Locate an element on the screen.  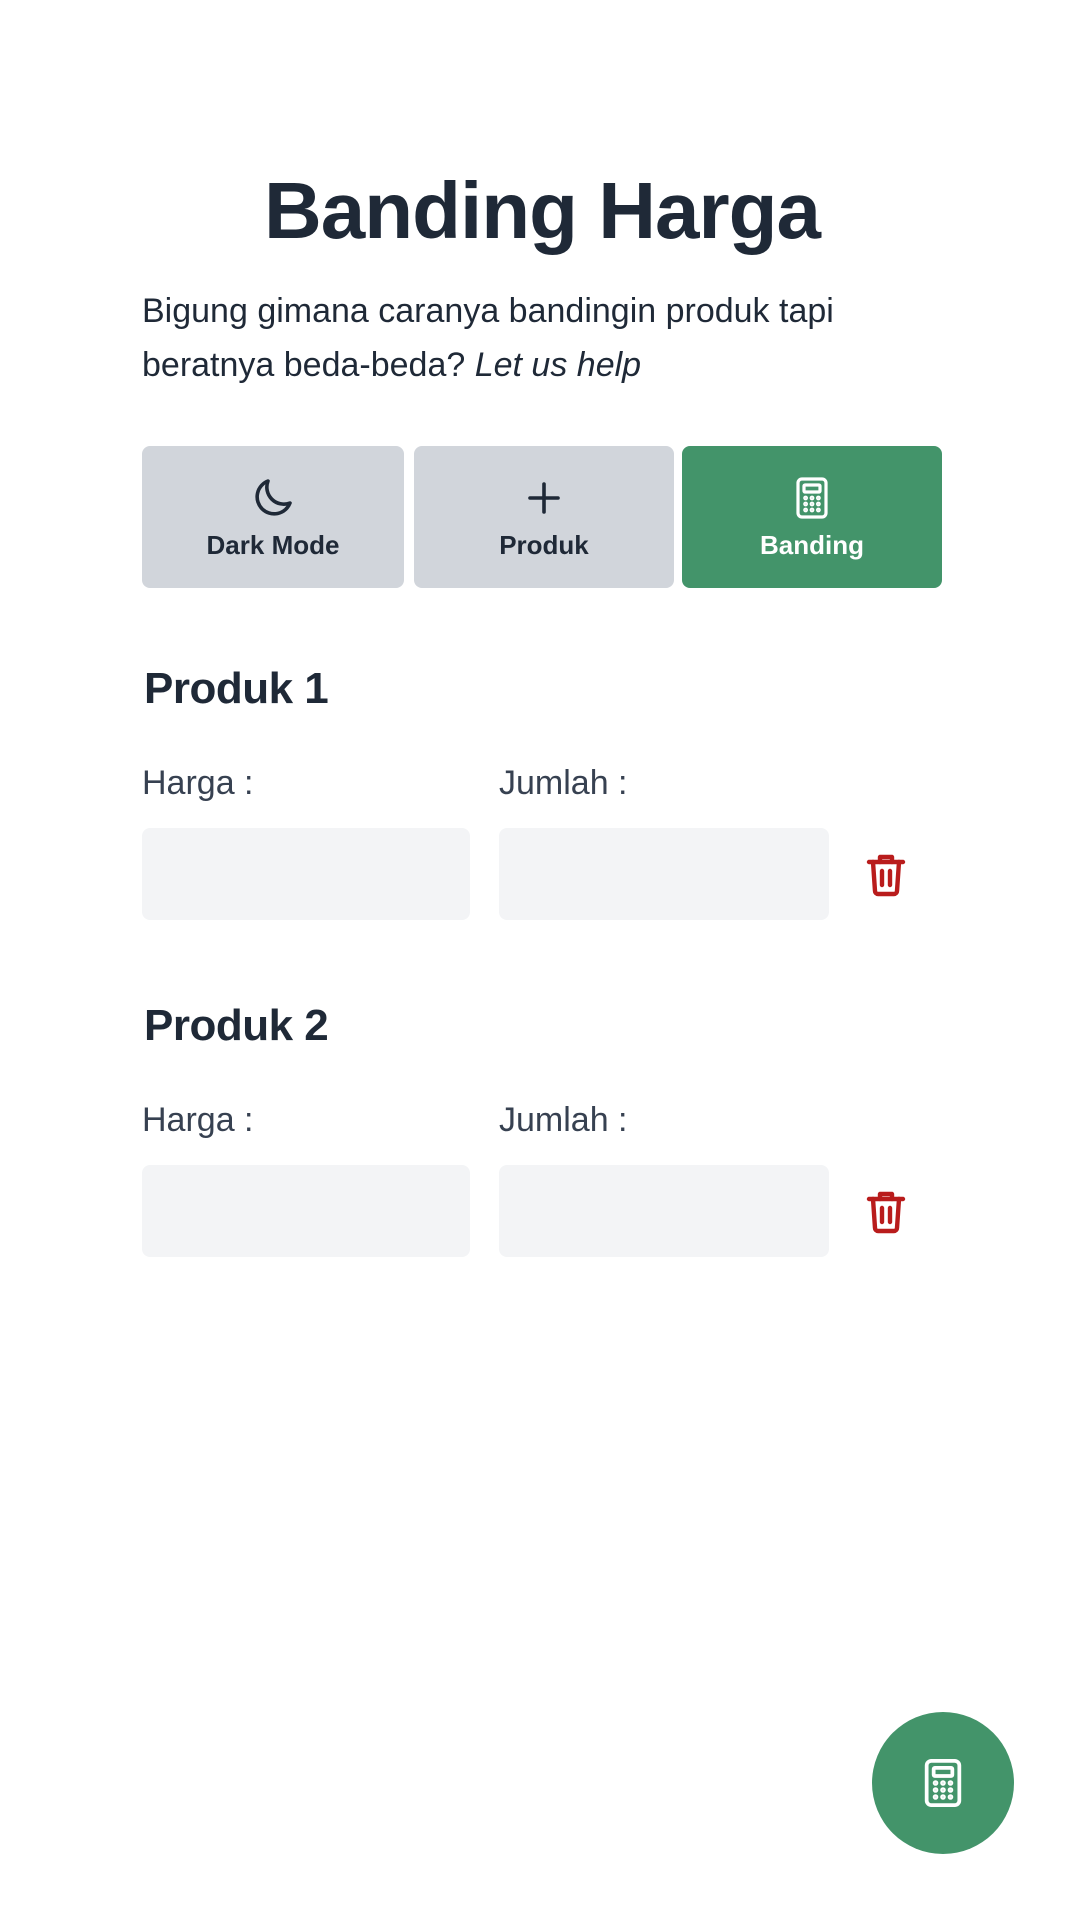
add-product-button: Produk is located at coordinates (544, 517).